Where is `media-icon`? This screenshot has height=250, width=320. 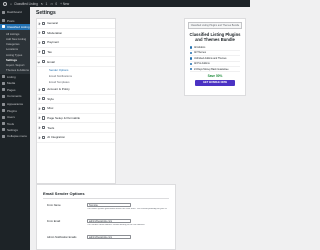 media-icon is located at coordinates (3, 83).